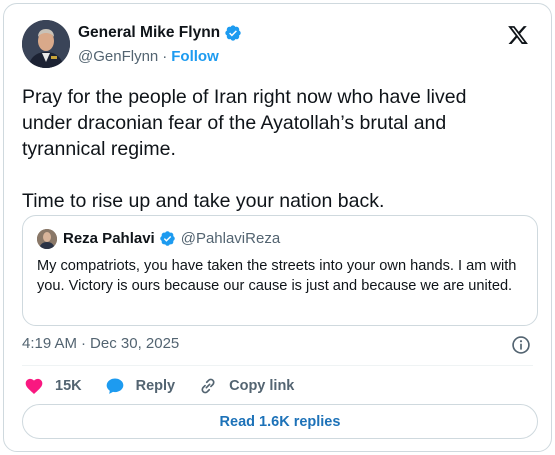 Image resolution: width=555 pixels, height=455 pixels. I want to click on author-handle: @GenFlynn, so click(118, 56).